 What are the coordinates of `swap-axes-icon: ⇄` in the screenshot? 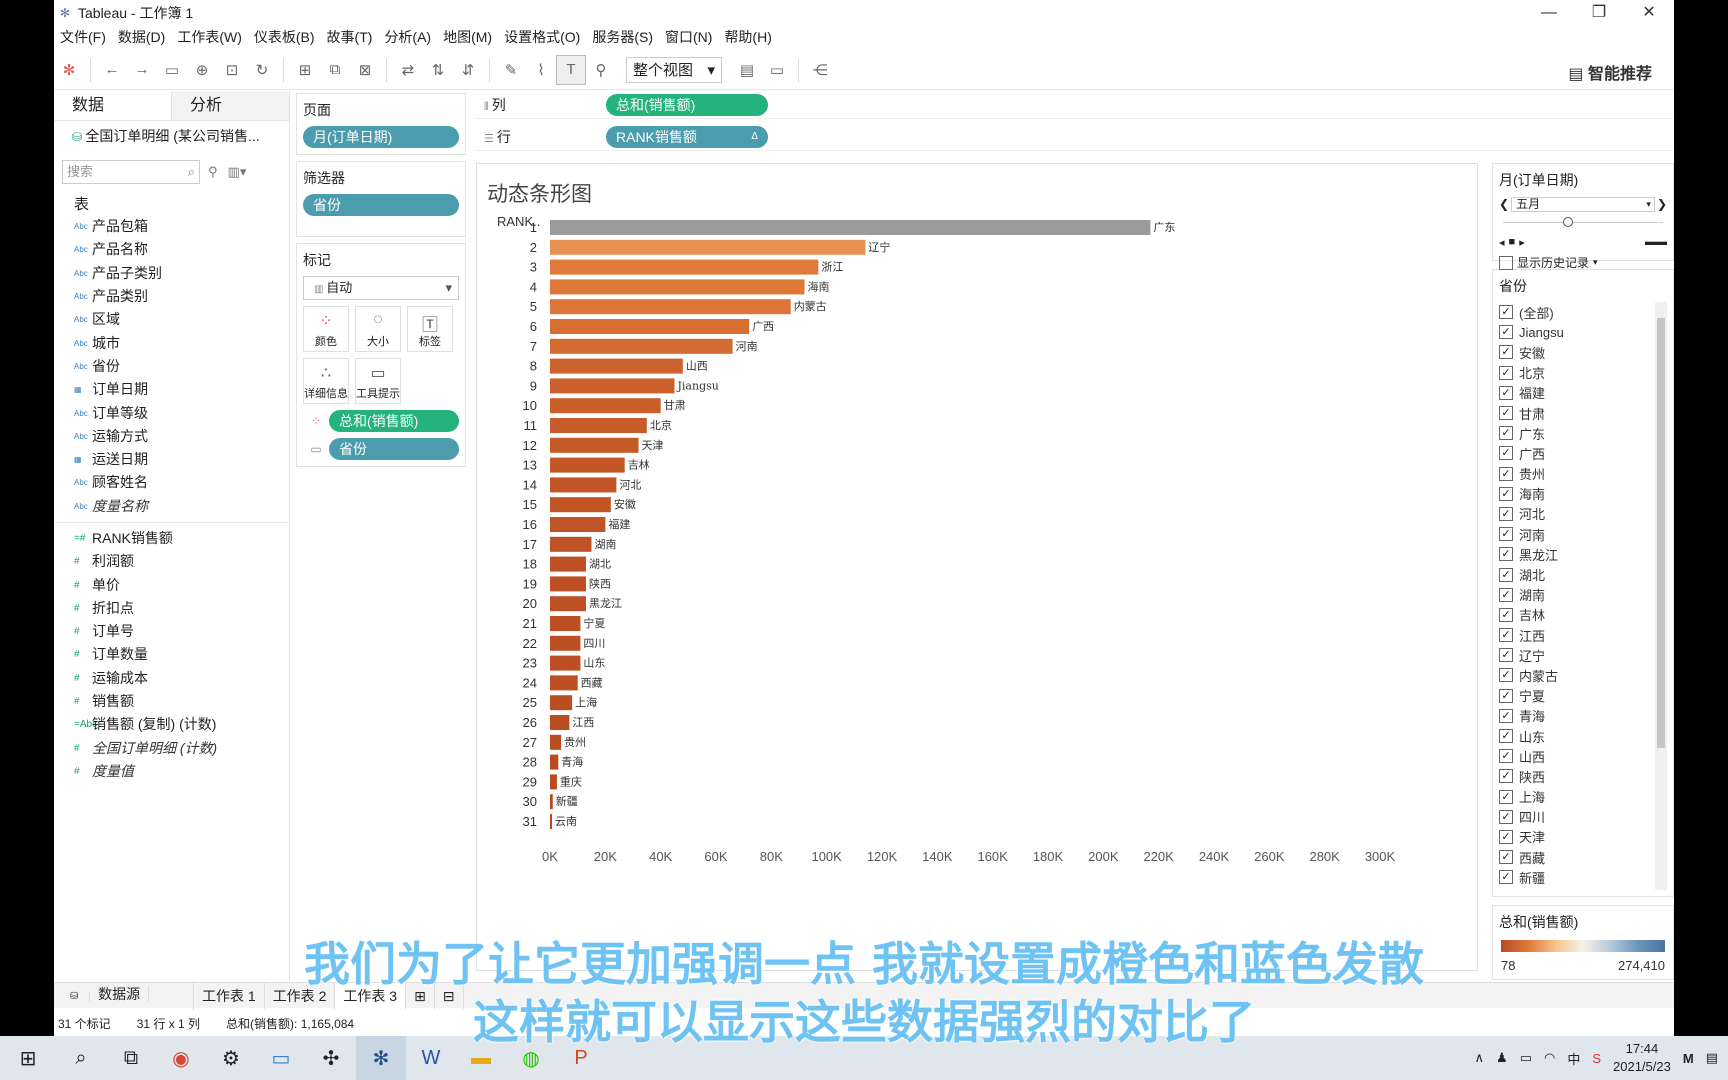 It's located at (408, 70).